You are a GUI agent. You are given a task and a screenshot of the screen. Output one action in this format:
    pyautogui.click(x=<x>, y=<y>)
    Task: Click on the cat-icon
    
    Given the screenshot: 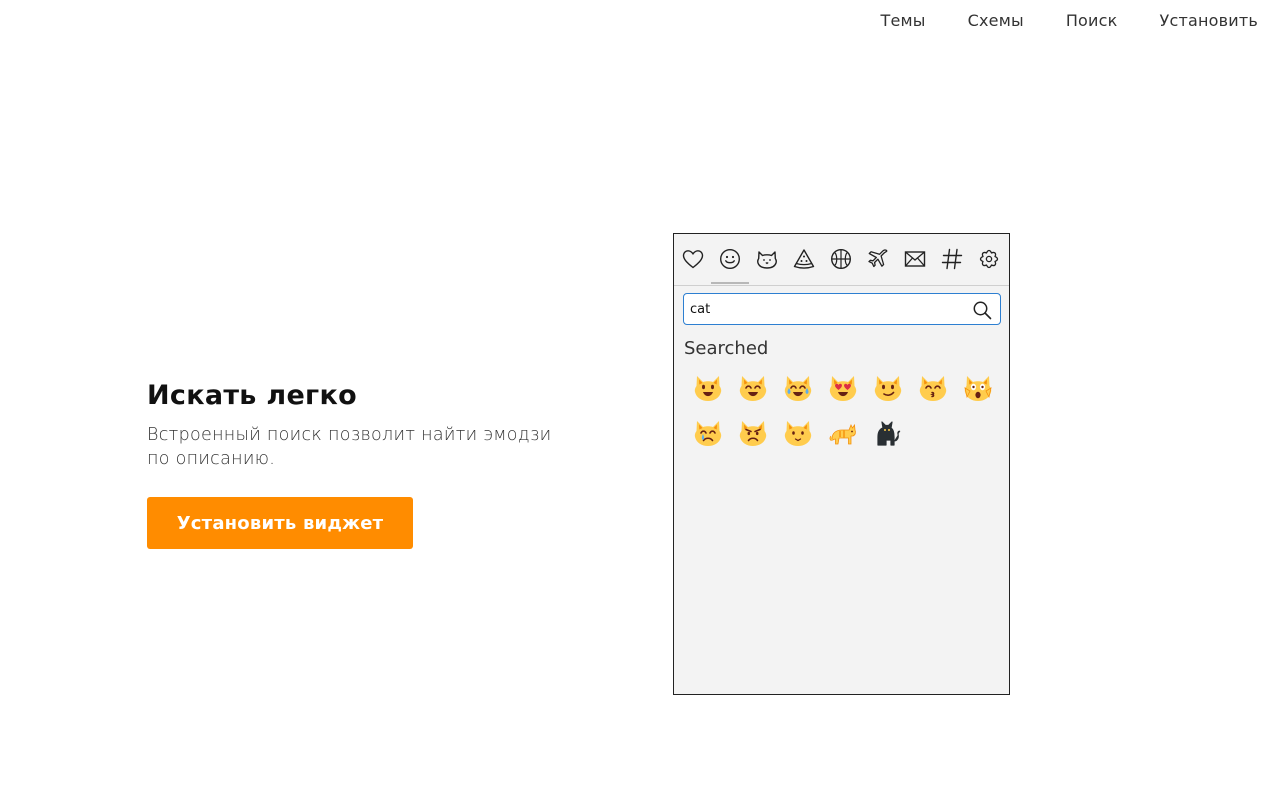 What is the action you would take?
    pyautogui.click(x=842, y=434)
    